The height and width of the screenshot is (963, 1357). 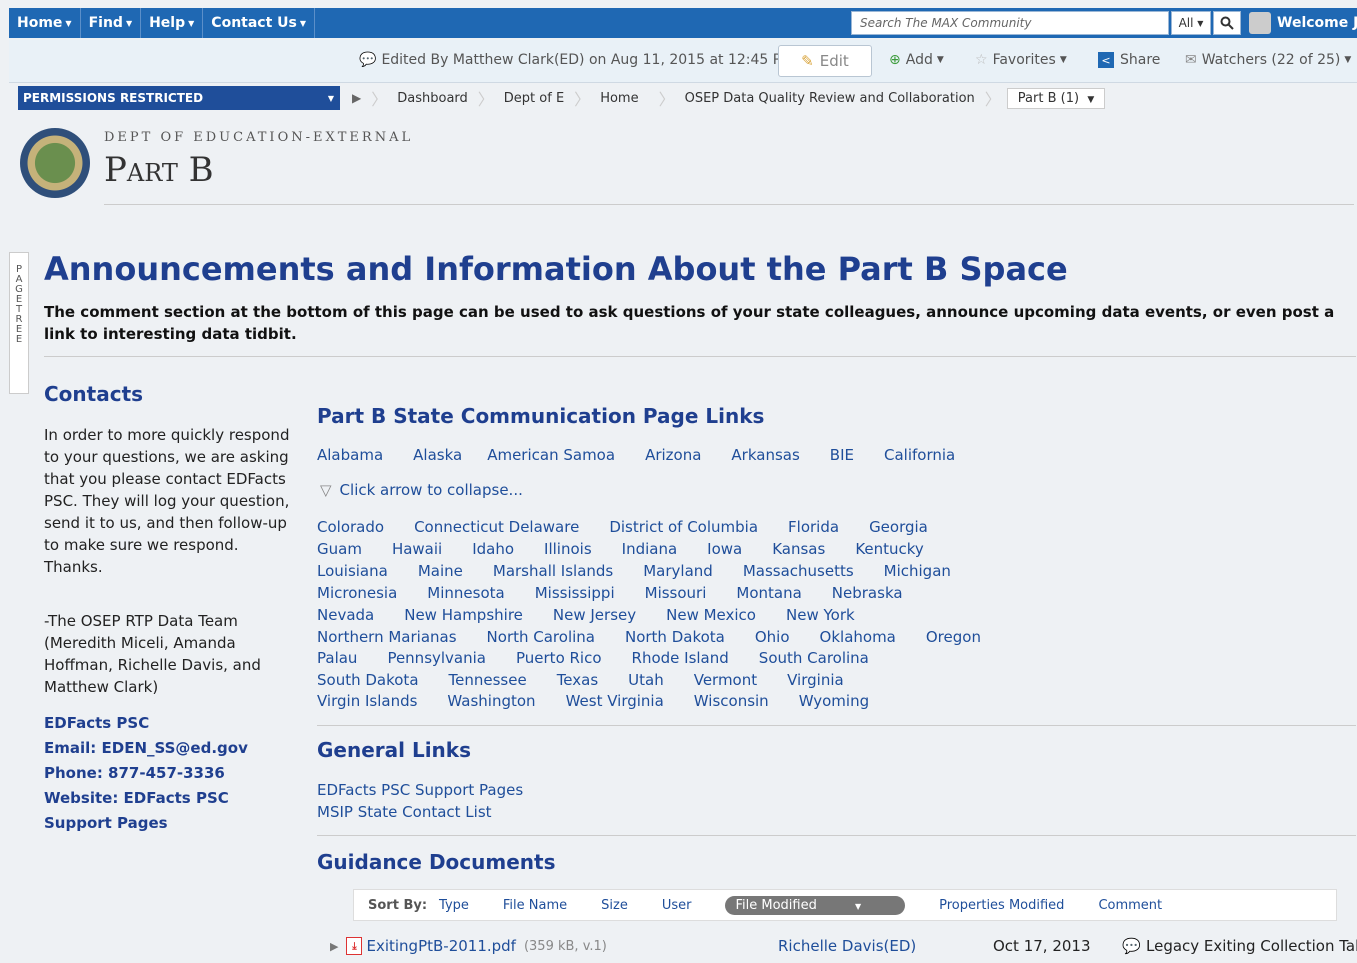 What do you see at coordinates (772, 637) in the screenshot?
I see `state-link: Ohio` at bounding box center [772, 637].